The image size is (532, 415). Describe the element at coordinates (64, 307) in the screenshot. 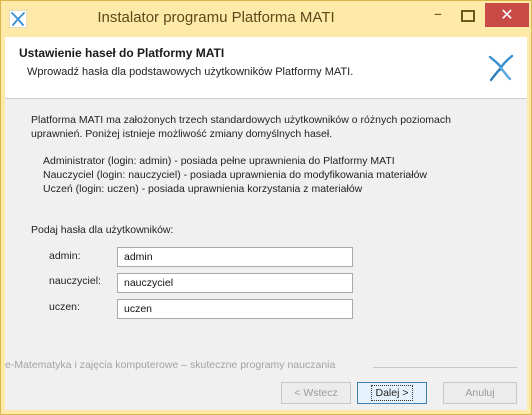

I see `student-label: uczen:` at that location.